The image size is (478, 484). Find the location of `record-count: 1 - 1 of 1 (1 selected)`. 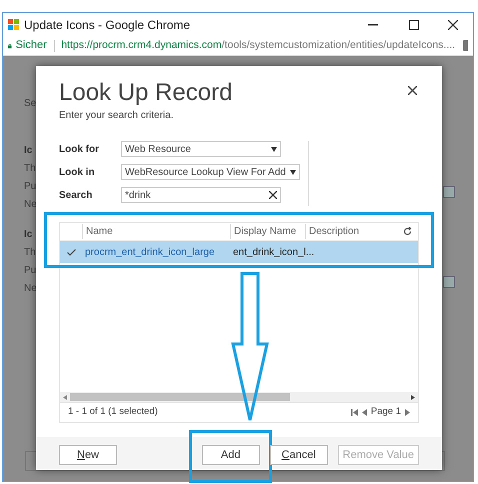

record-count: 1 - 1 of 1 (1 selected) is located at coordinates (113, 412).